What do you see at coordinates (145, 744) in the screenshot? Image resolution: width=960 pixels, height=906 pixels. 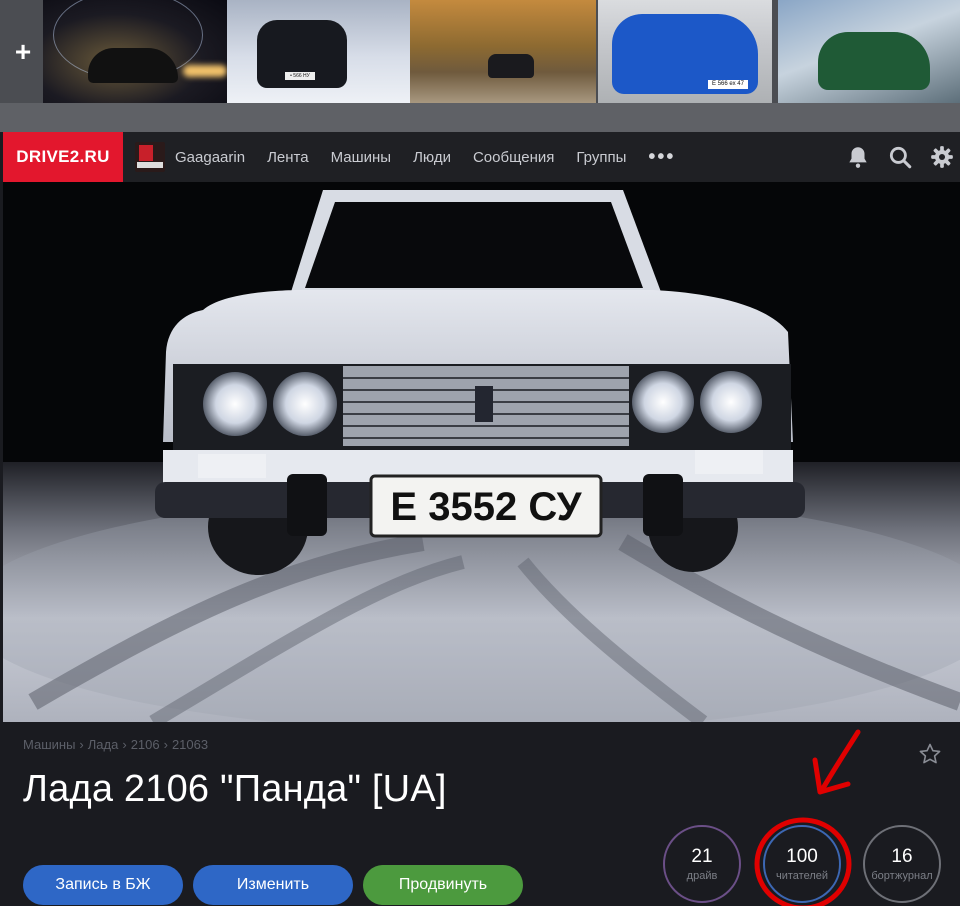 I see `breadcrumb-2106: 2106` at bounding box center [145, 744].